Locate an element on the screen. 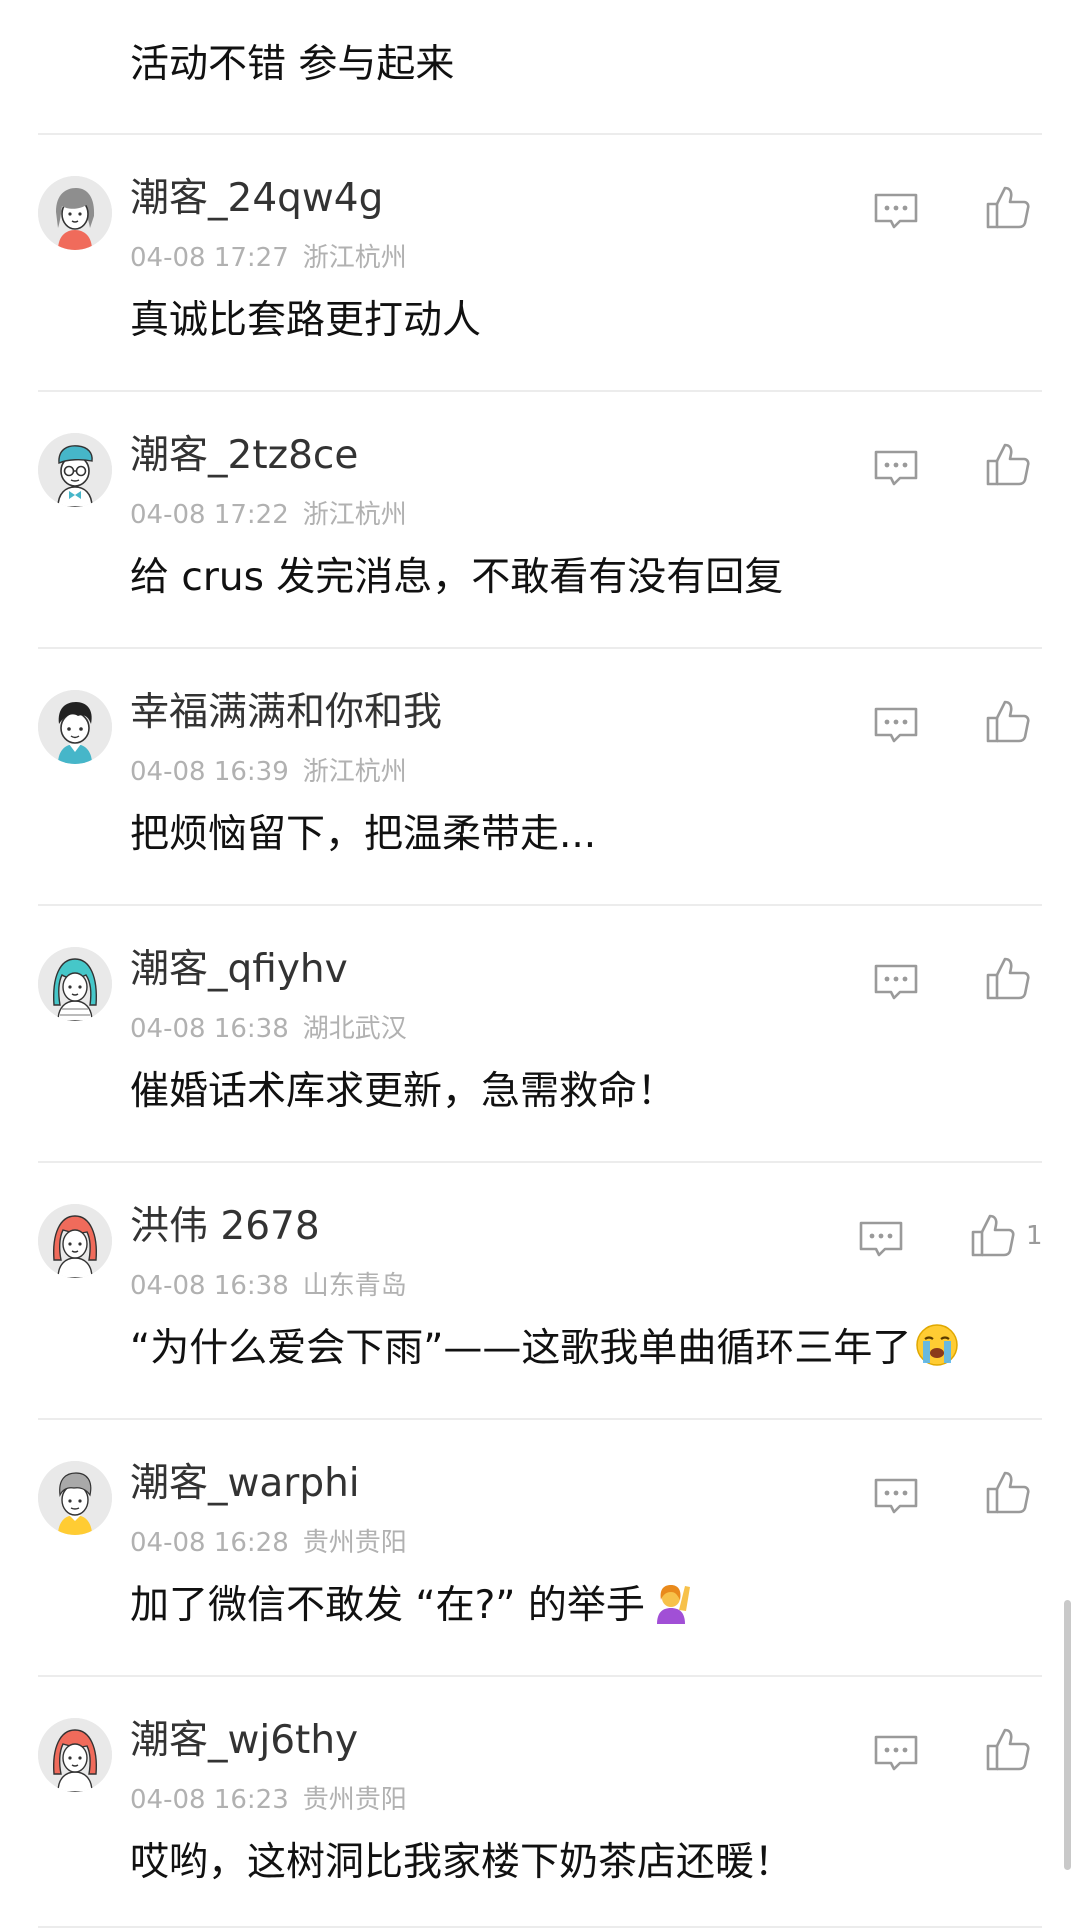 This screenshot has height=1932, width=1080. comment-meta: 04-08 16:39 浙江杭州 is located at coordinates (268, 772).